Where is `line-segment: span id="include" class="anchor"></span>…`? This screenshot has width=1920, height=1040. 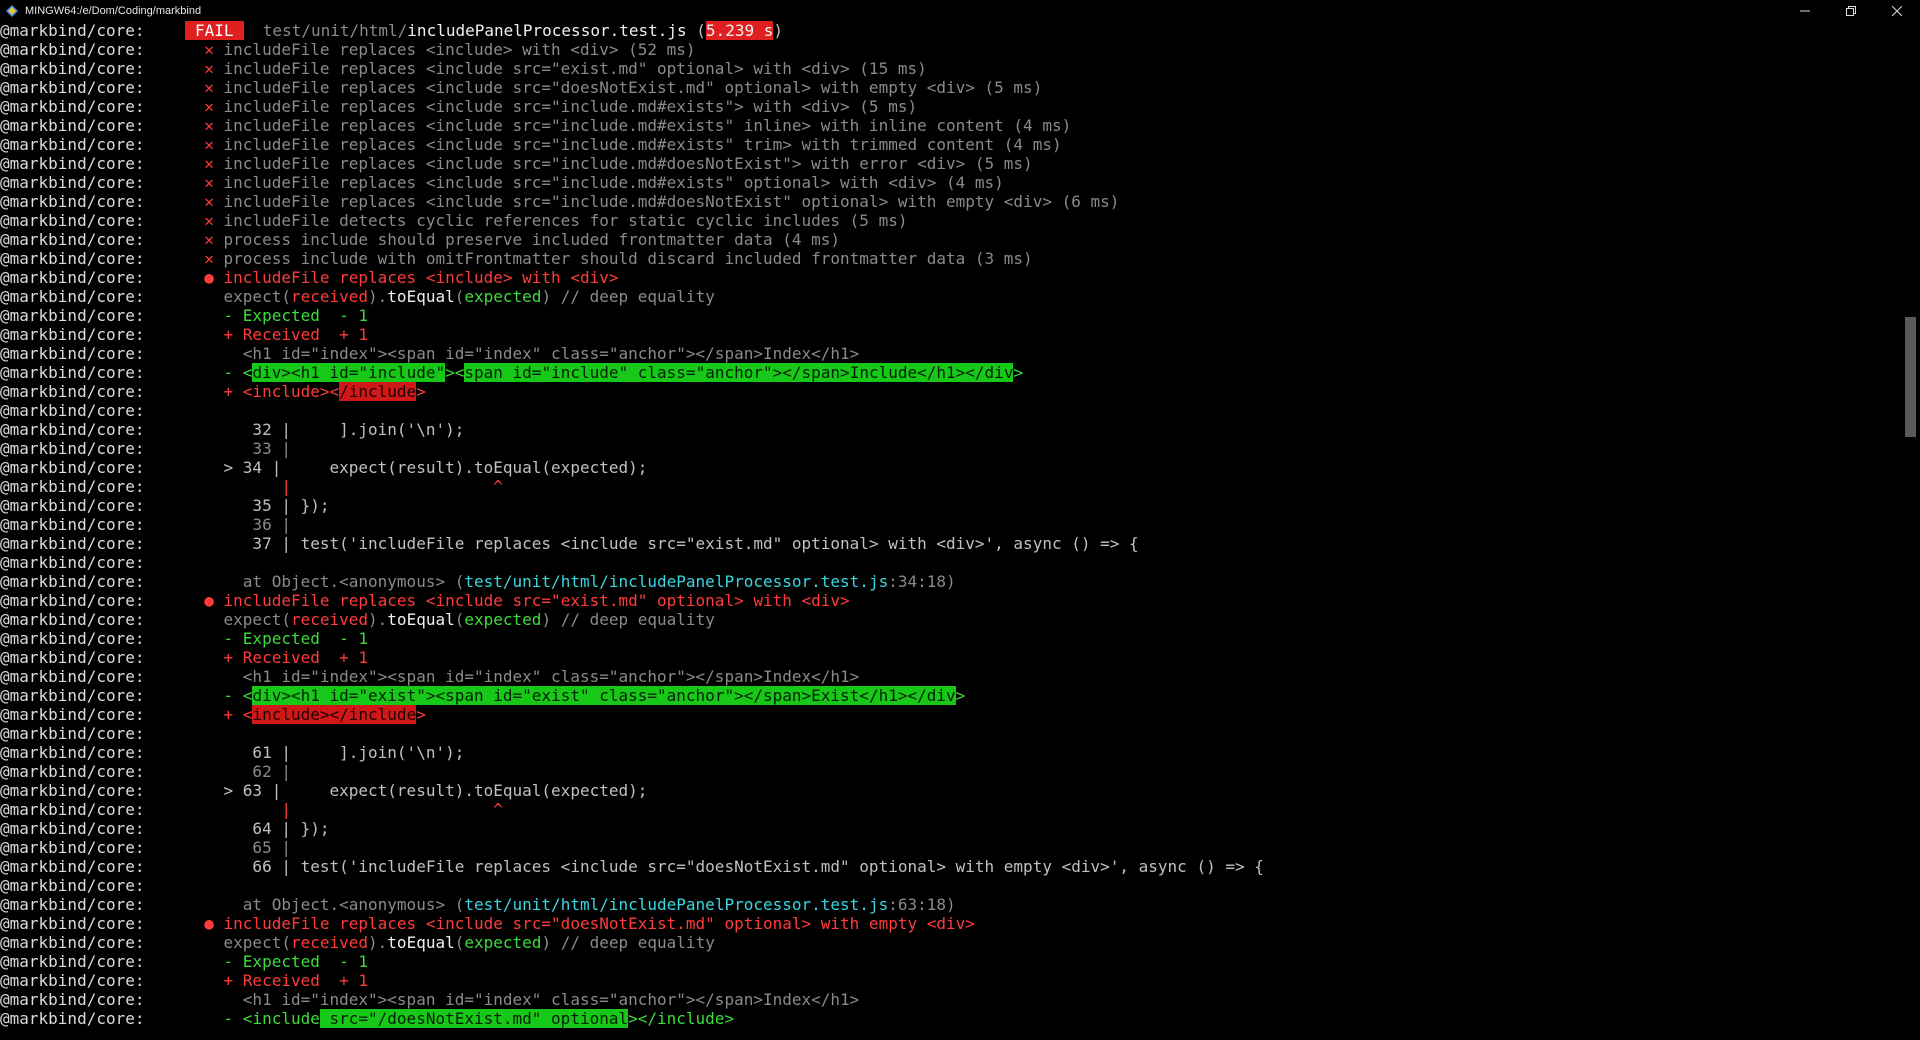 line-segment: span id="include" class="anchor"></span>… is located at coordinates (739, 372).